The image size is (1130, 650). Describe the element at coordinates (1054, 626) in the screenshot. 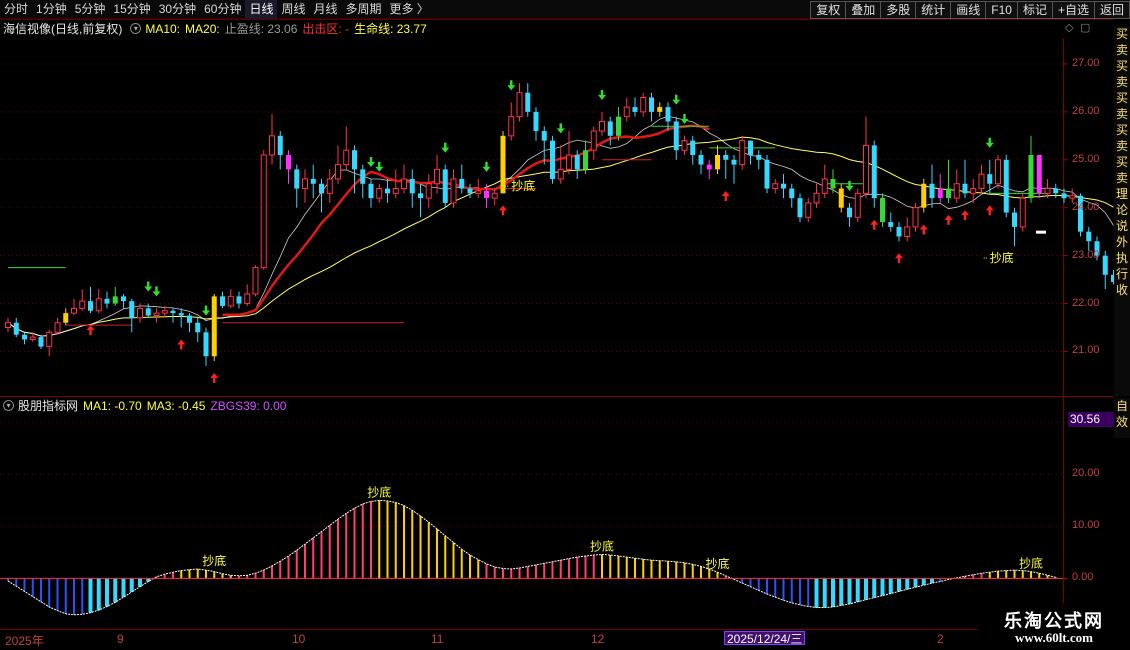

I see `site-watermark: 乐淘公式网 www.60lt.com` at that location.